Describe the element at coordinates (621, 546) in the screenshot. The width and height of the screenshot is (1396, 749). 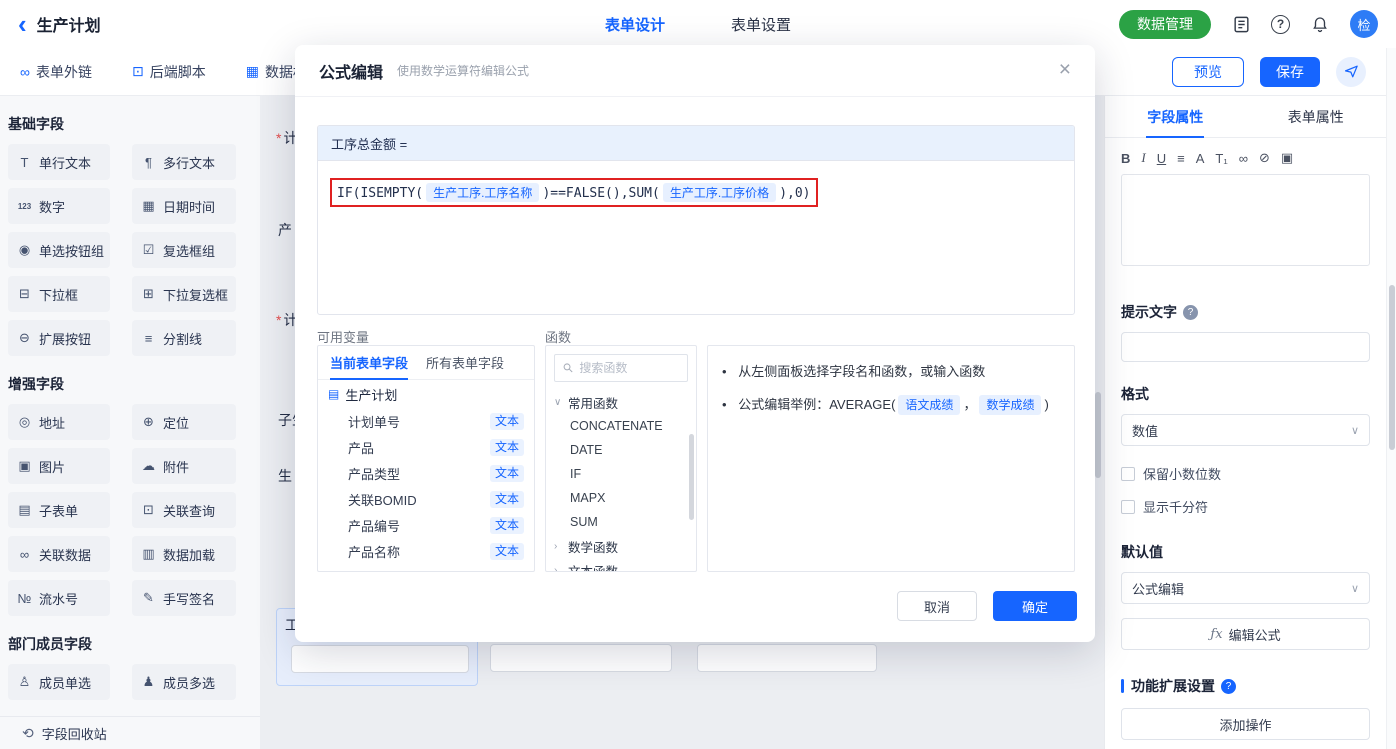
I see `group-math-functions: › 数学函数` at that location.